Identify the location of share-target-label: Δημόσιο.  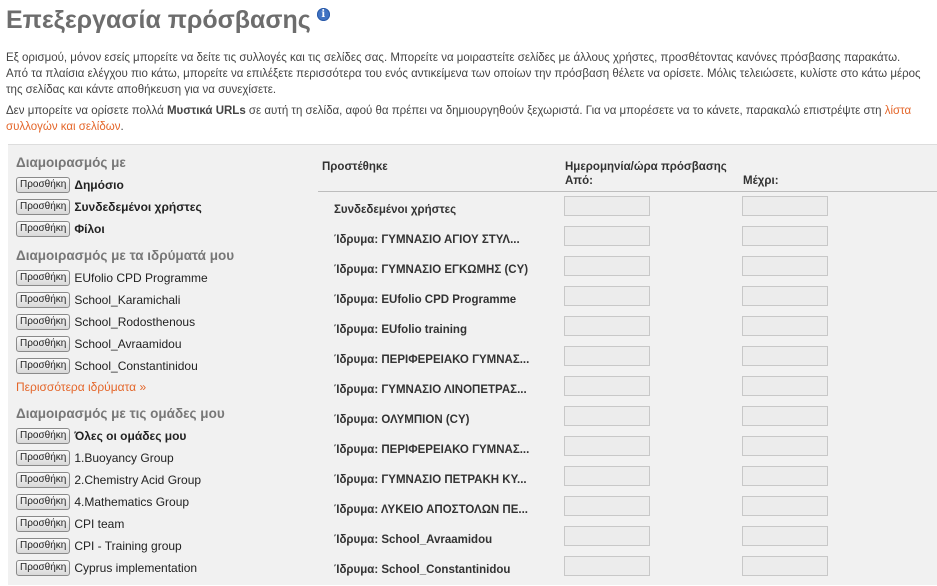
(99, 185).